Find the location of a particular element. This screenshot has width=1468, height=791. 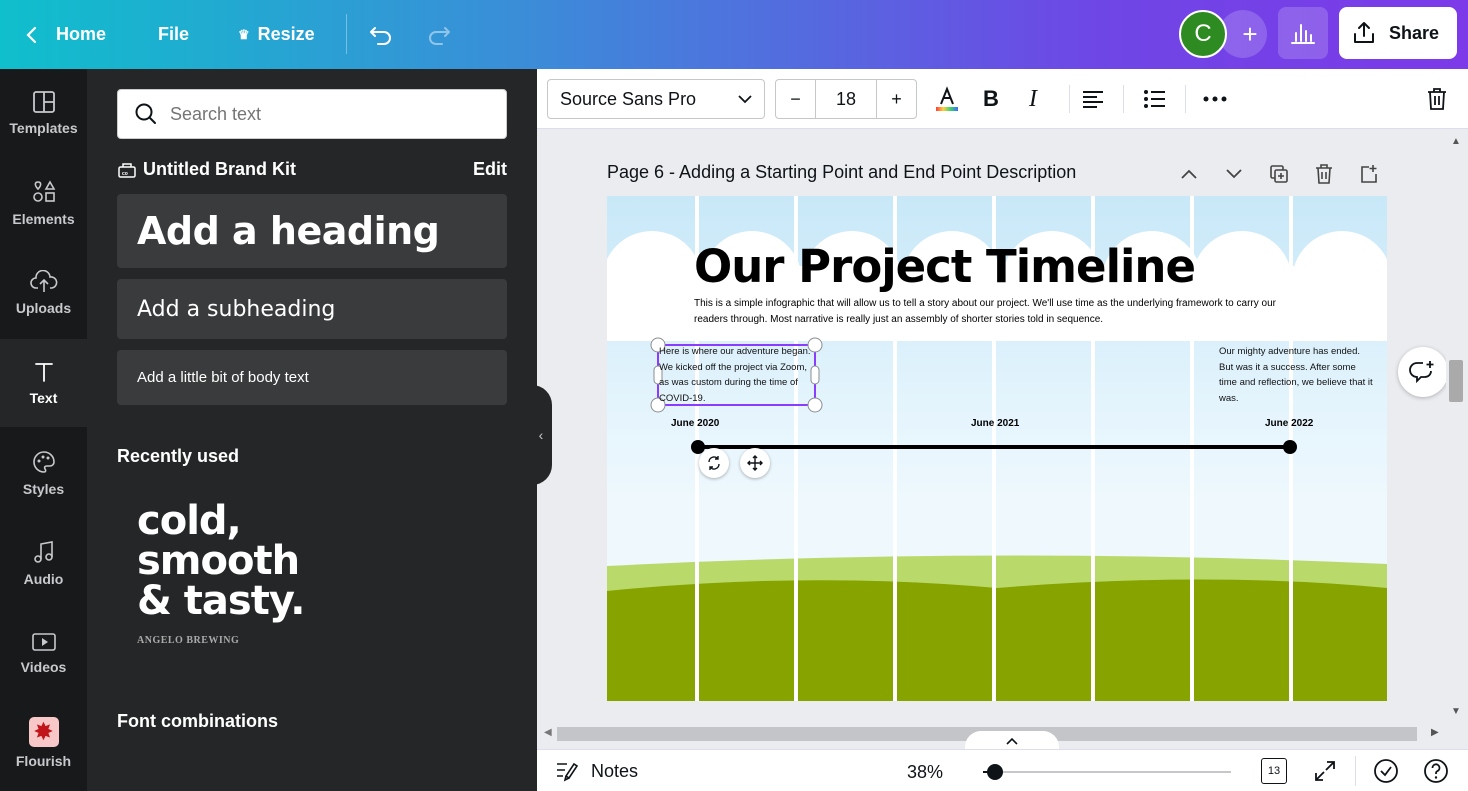

svg-text: co is located at coordinates (125, 174).